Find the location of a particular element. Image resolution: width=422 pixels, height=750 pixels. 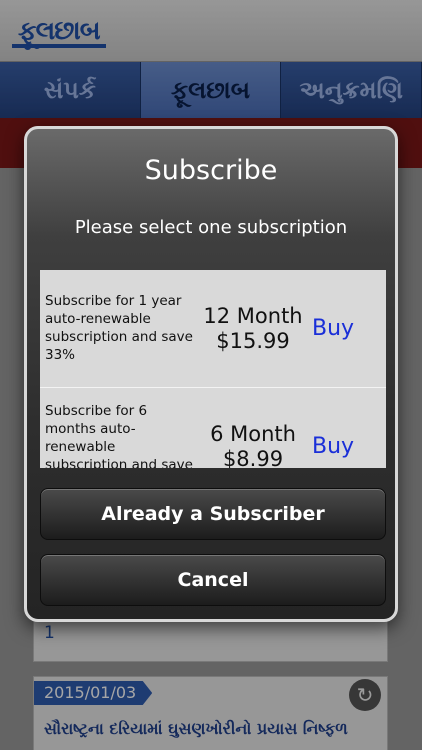

cancel-button: Cancel is located at coordinates (213, 580).